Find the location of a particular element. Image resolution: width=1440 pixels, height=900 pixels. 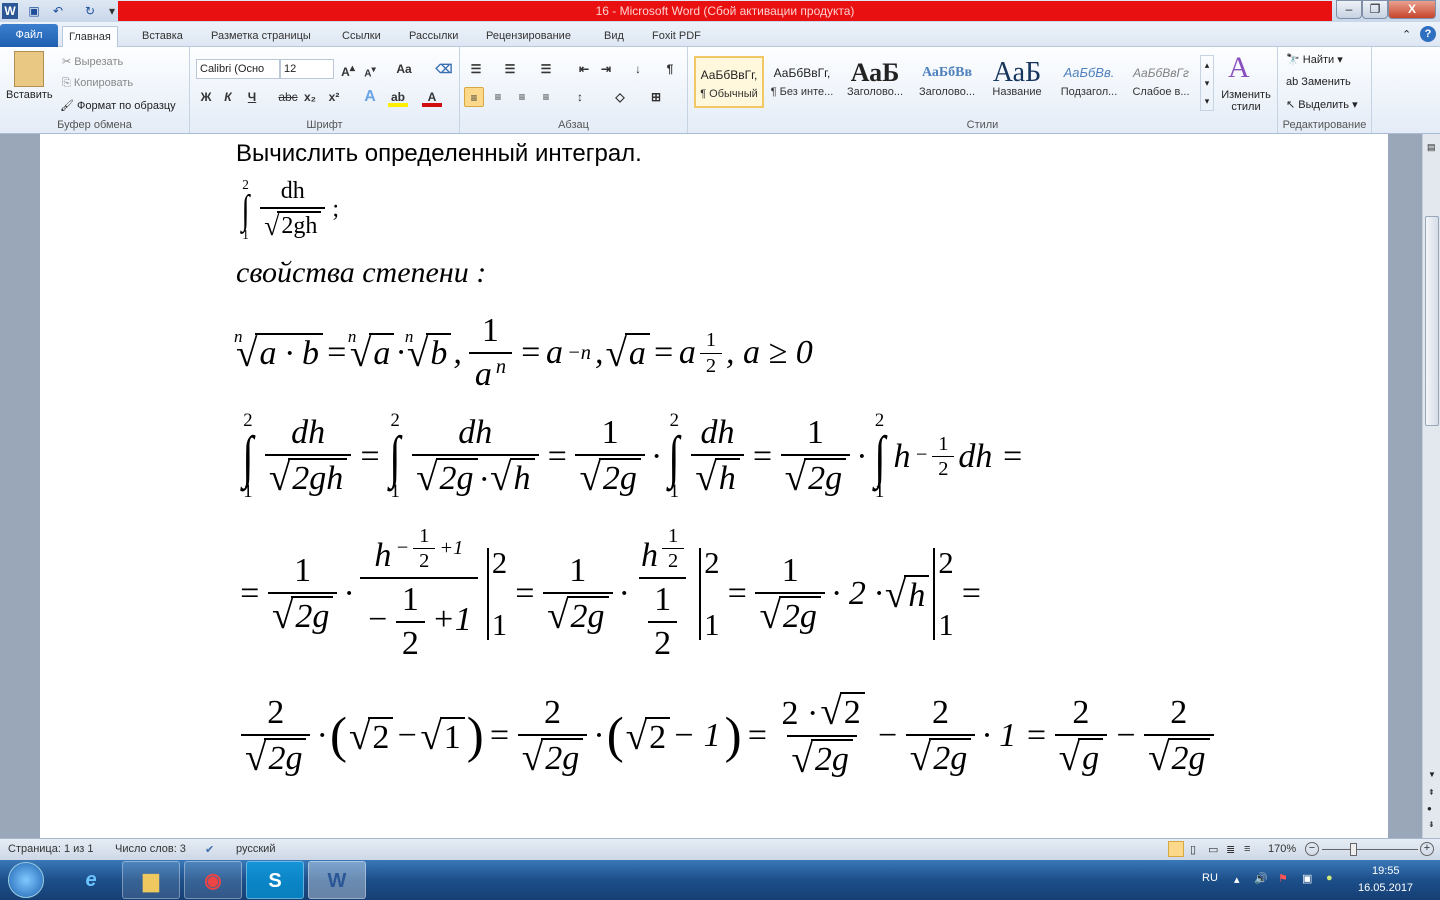

save-icon: ▣ is located at coordinates (34, 11).